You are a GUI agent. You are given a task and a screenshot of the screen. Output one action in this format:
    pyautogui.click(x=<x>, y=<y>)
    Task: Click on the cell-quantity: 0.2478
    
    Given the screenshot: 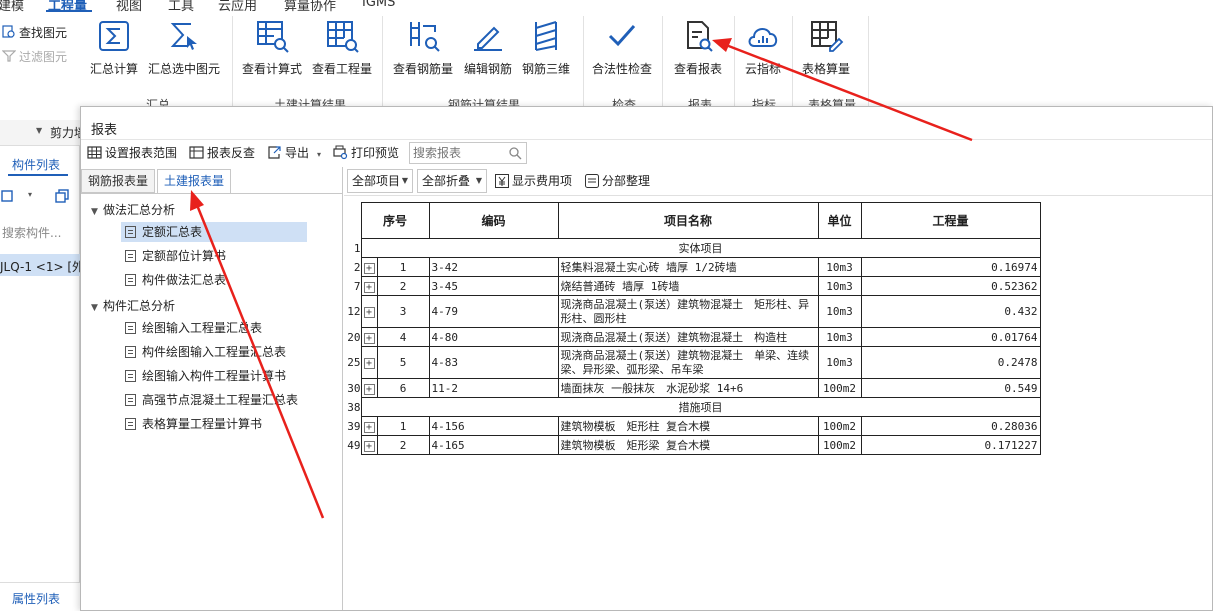 What is the action you would take?
    pyautogui.click(x=950, y=362)
    